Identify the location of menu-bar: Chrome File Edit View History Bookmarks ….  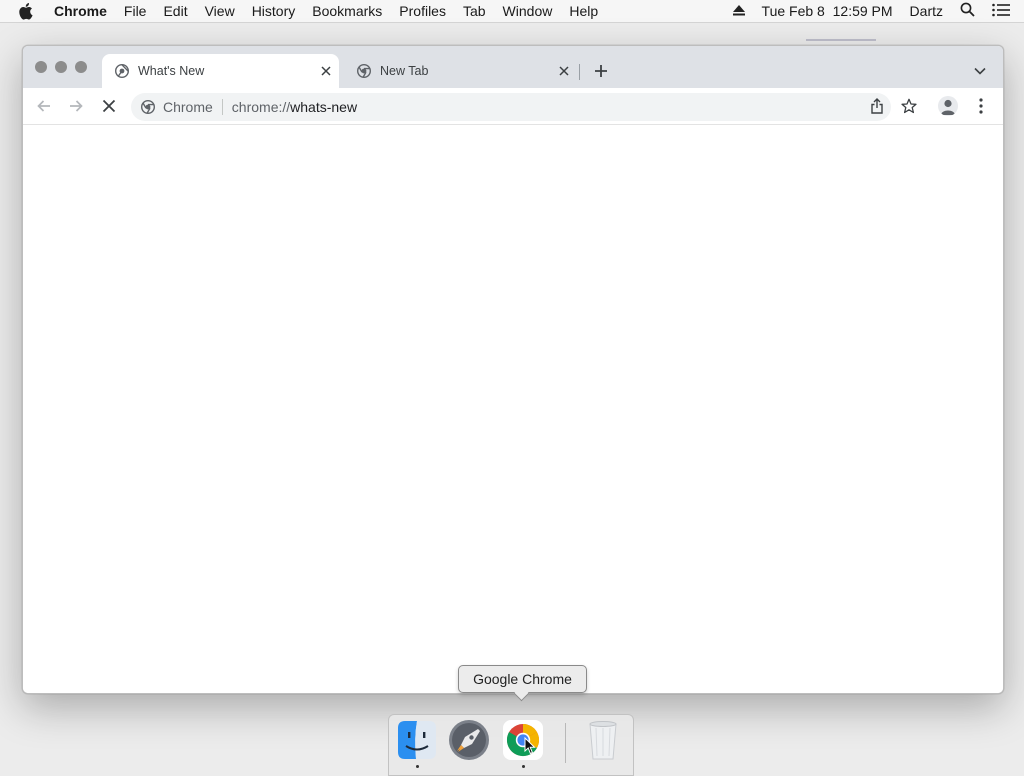
(512, 11).